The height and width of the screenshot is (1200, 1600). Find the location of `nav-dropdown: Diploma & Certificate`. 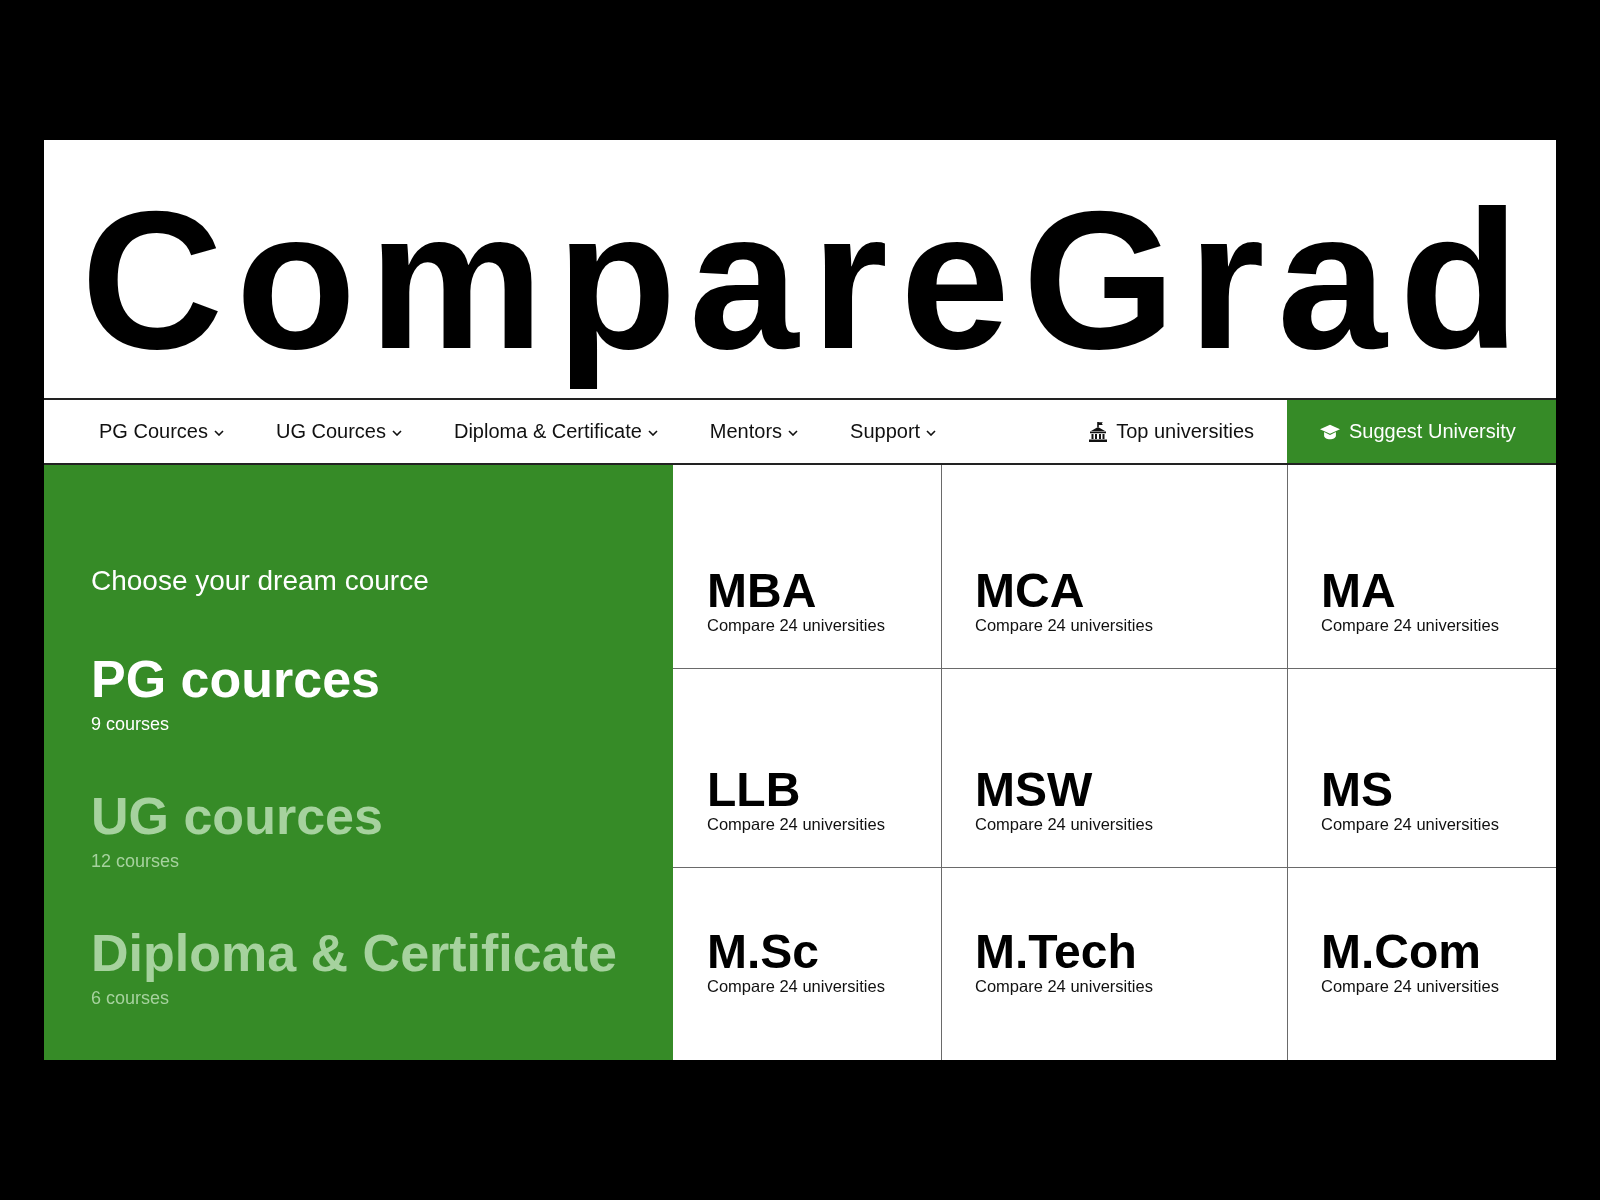

nav-dropdown: Diploma & Certificate is located at coordinates (555, 431).